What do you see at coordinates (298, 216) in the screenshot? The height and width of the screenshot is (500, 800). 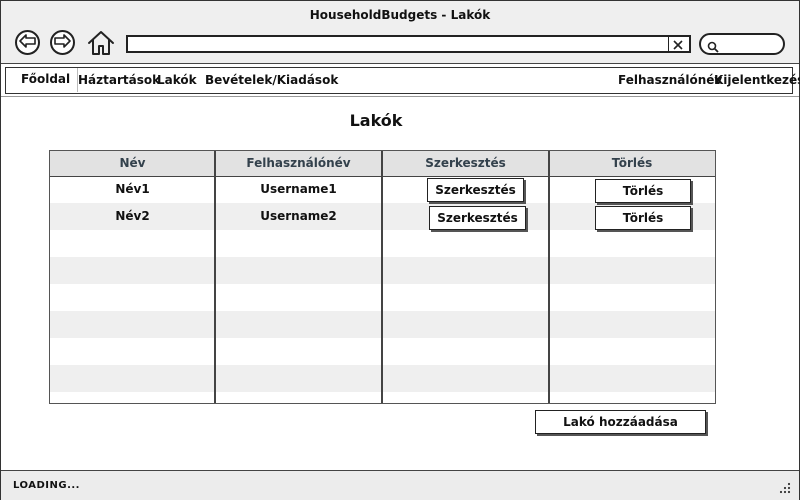 I see `resident-username: Username2` at bounding box center [298, 216].